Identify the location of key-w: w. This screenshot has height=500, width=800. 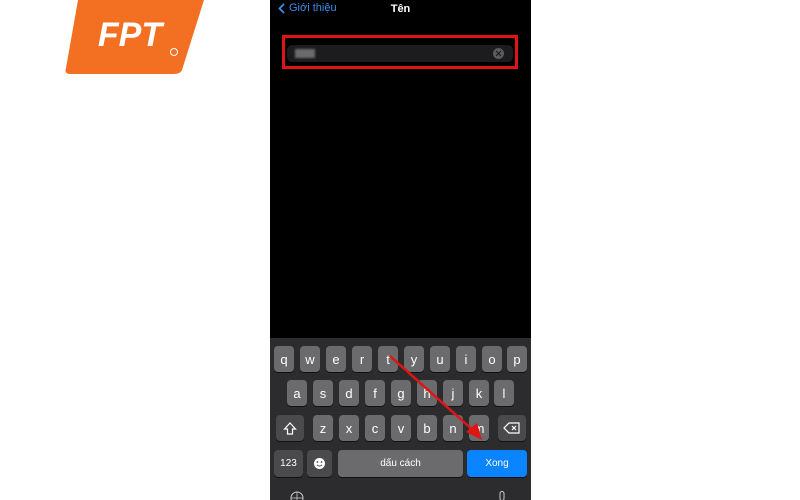
(310, 359).